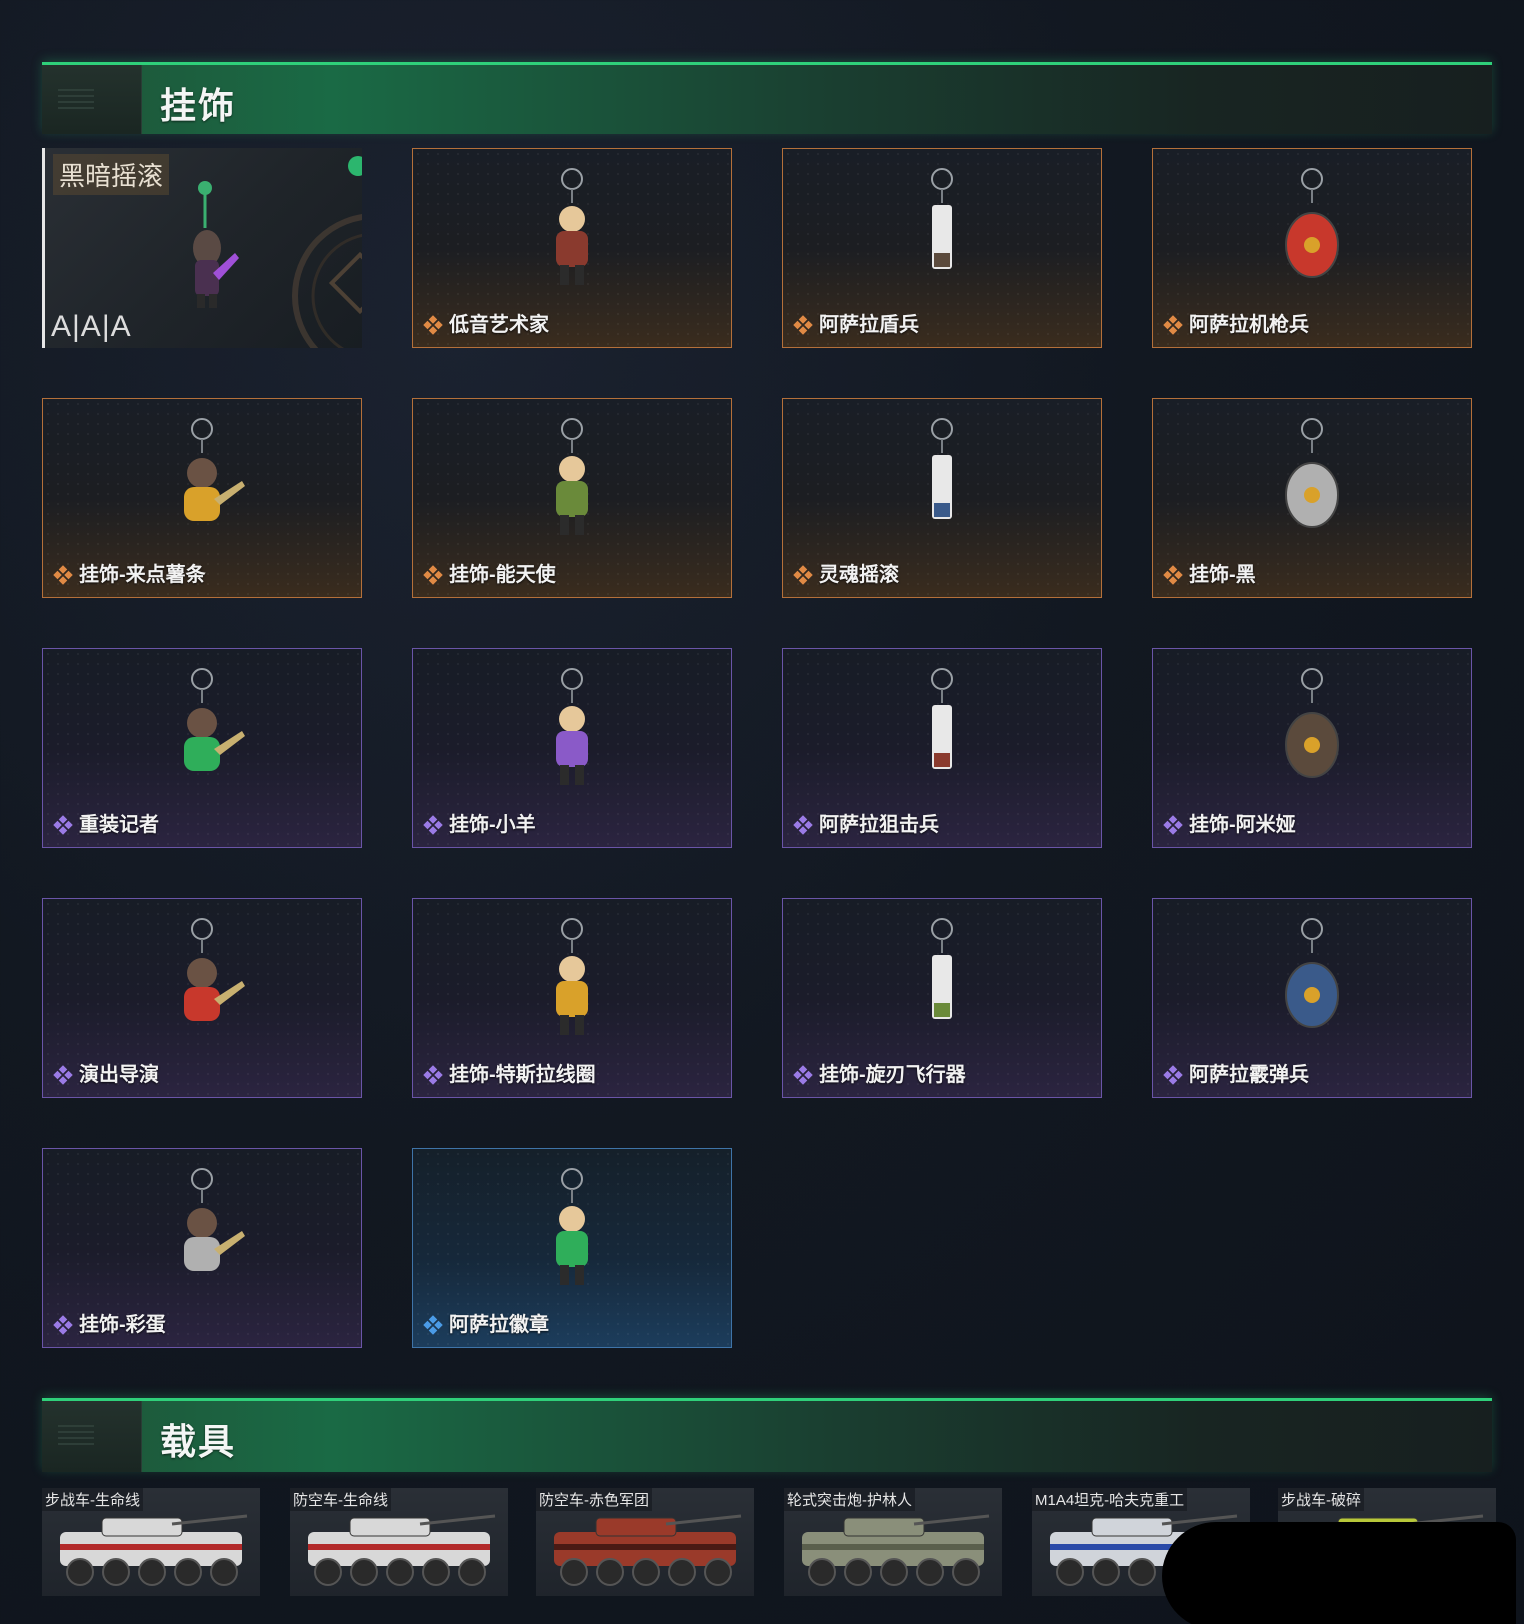  I want to click on charm-card-label: 阿萨拉盾兵, so click(869, 325).